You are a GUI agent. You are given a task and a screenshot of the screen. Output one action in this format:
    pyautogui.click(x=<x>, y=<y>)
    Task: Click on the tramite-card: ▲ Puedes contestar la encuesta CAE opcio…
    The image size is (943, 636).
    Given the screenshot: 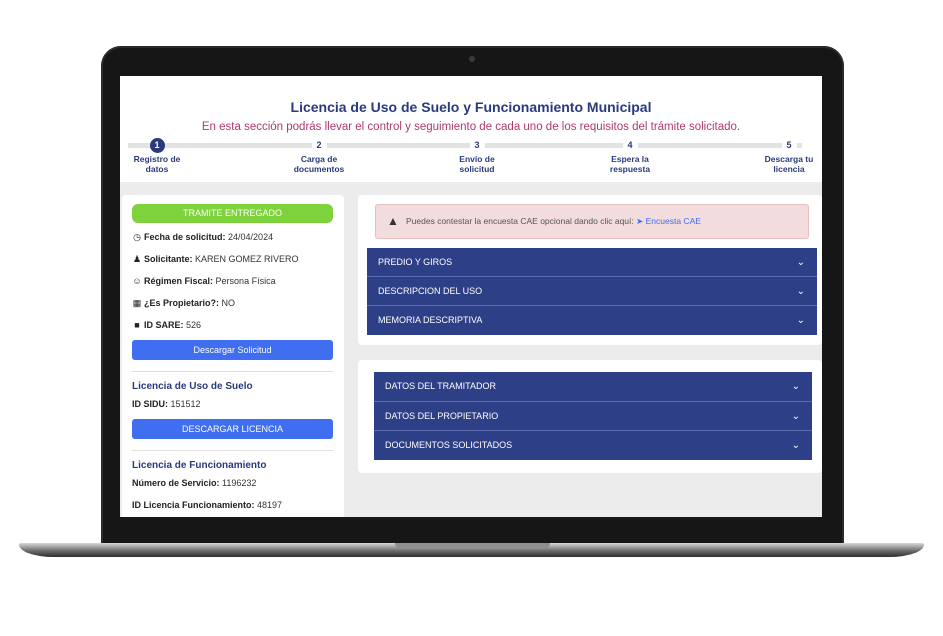 What is the action you would take?
    pyautogui.click(x=590, y=270)
    